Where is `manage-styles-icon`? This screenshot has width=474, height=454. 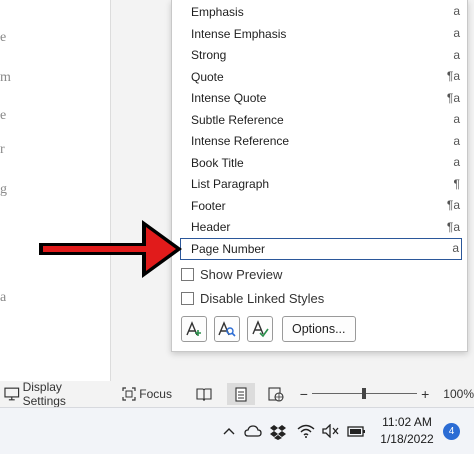 manage-styles-icon is located at coordinates (260, 329).